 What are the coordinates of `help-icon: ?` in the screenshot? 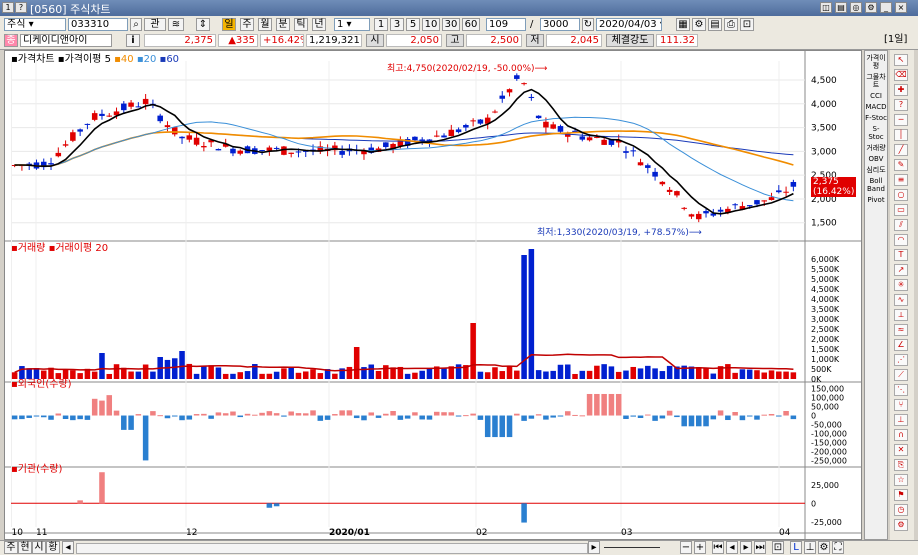 It's located at (21, 7).